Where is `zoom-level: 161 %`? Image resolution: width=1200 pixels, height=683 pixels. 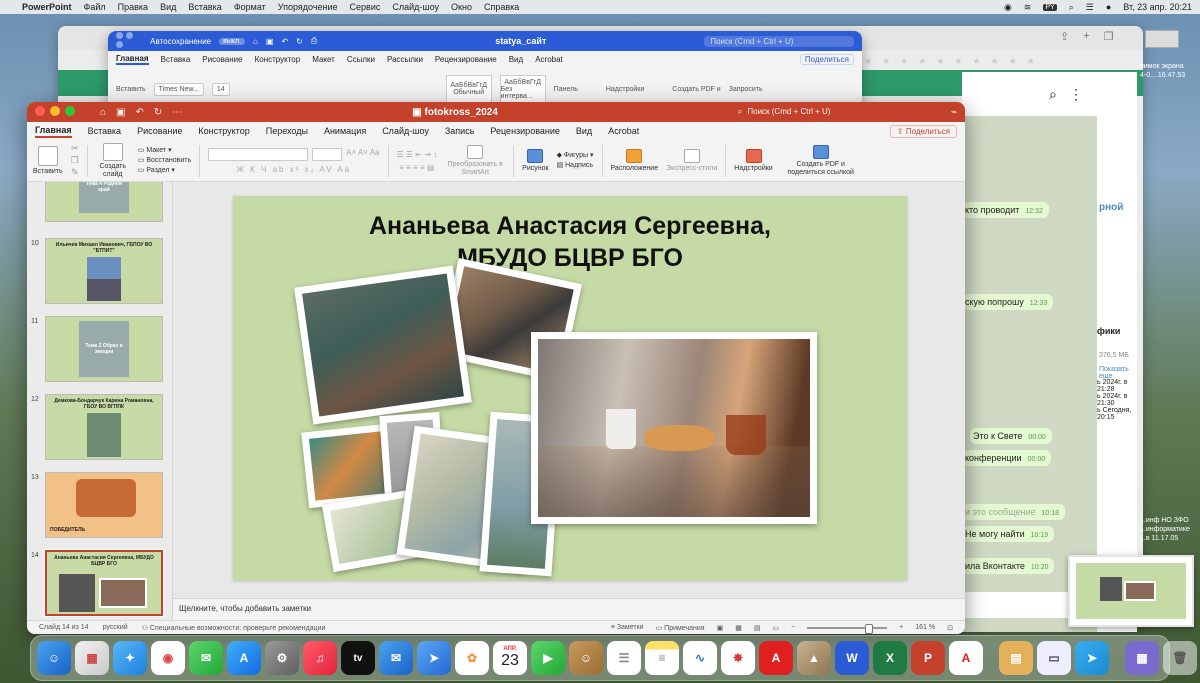 zoom-level: 161 % is located at coordinates (925, 627).